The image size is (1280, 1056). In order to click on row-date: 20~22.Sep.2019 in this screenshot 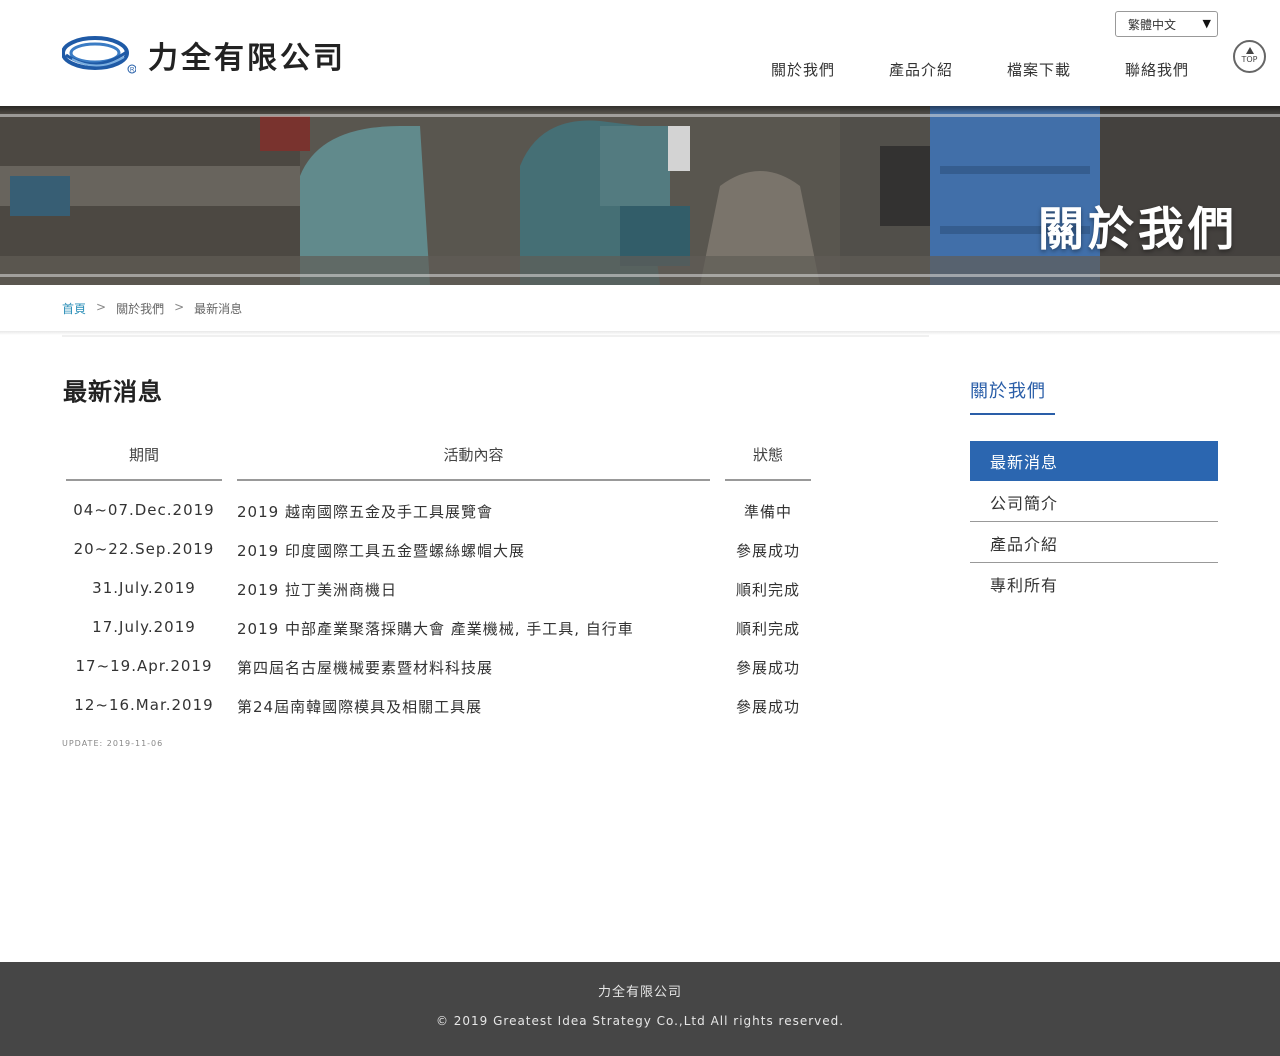, I will do `click(144, 549)`.